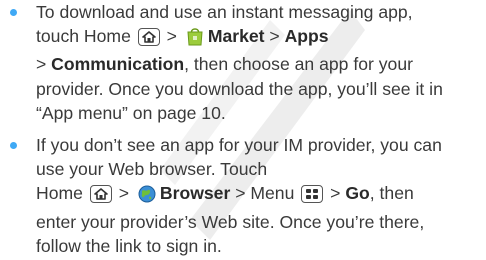  I want to click on apps-label: Apps, so click(306, 36).